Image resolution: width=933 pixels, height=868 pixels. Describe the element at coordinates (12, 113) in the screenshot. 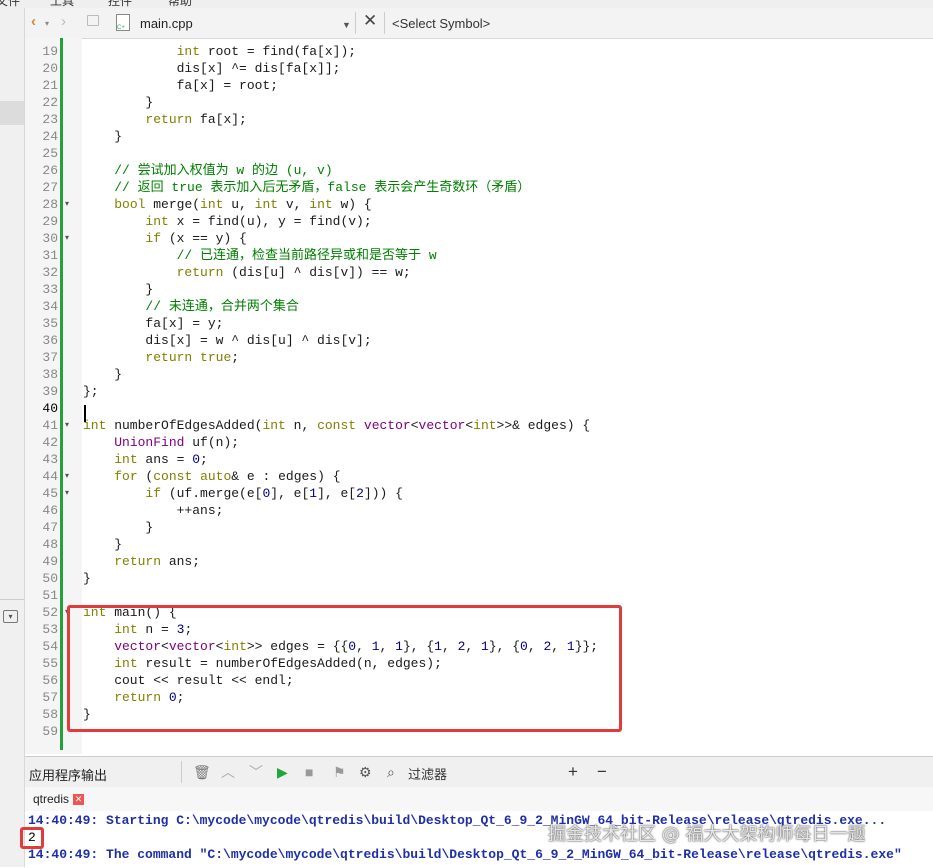

I see `left-dock-selected-item` at that location.